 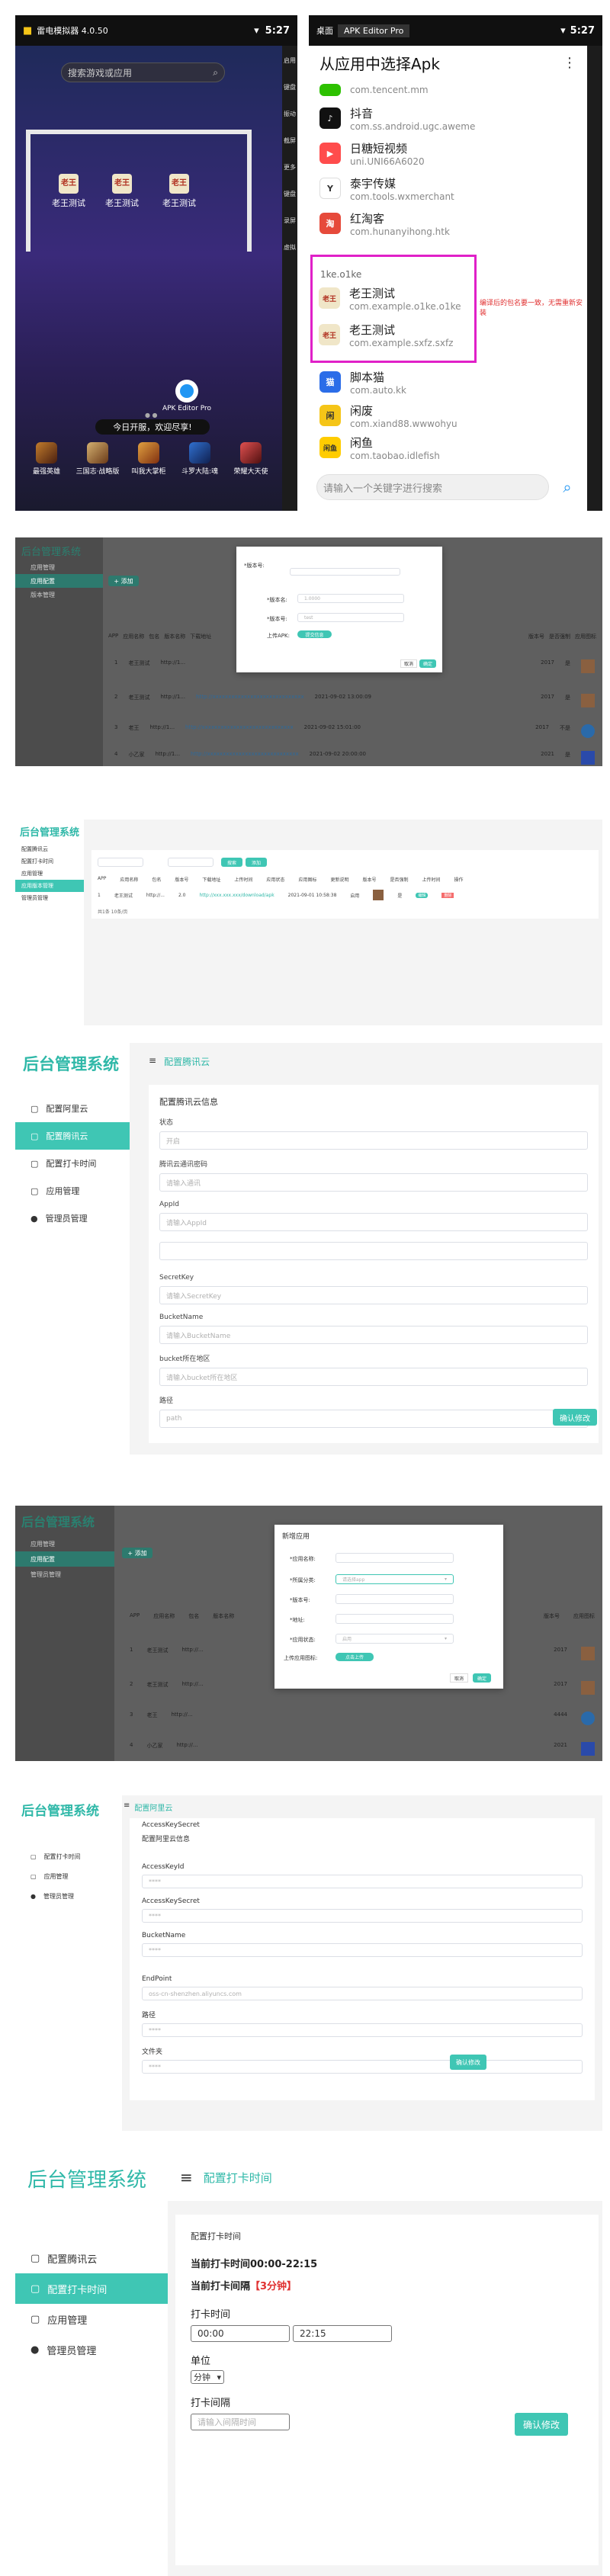 What do you see at coordinates (422, 895) in the screenshot?
I see `edit-button: 编辑` at bounding box center [422, 895].